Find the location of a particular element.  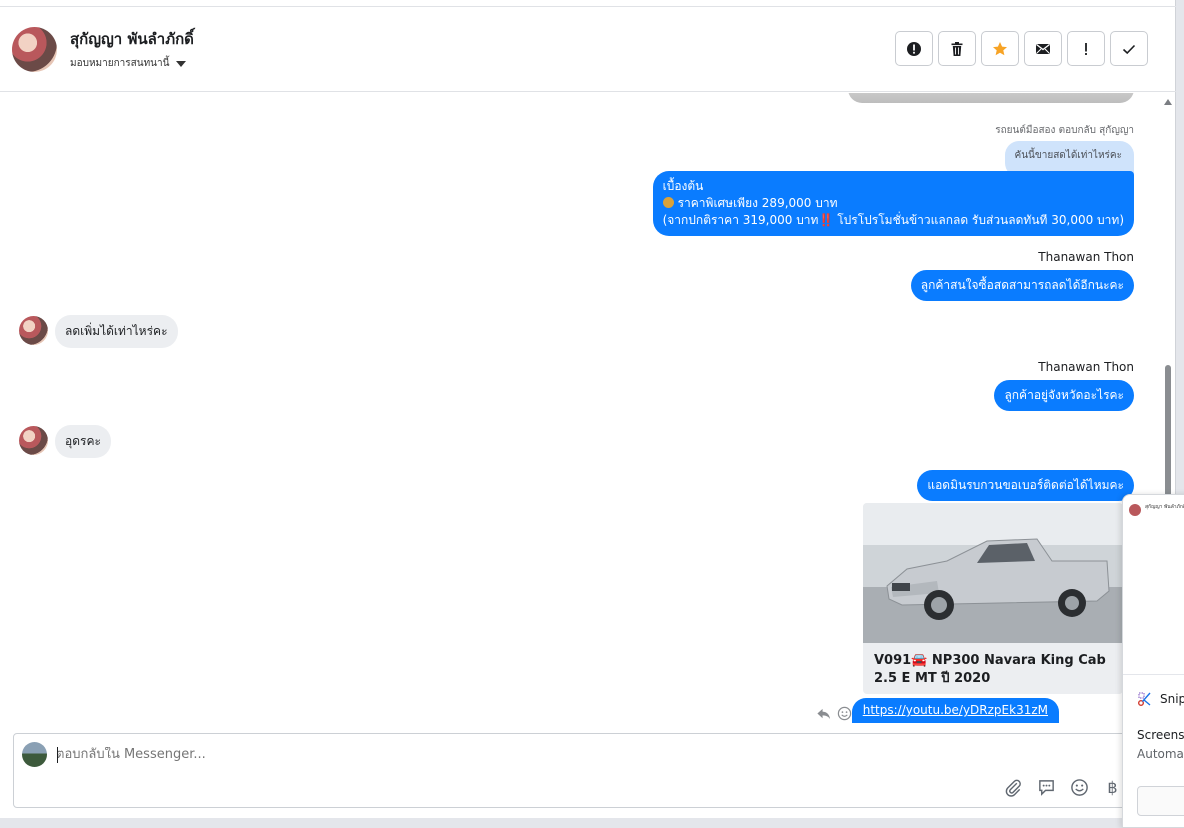

check-icon is located at coordinates (1129, 49).